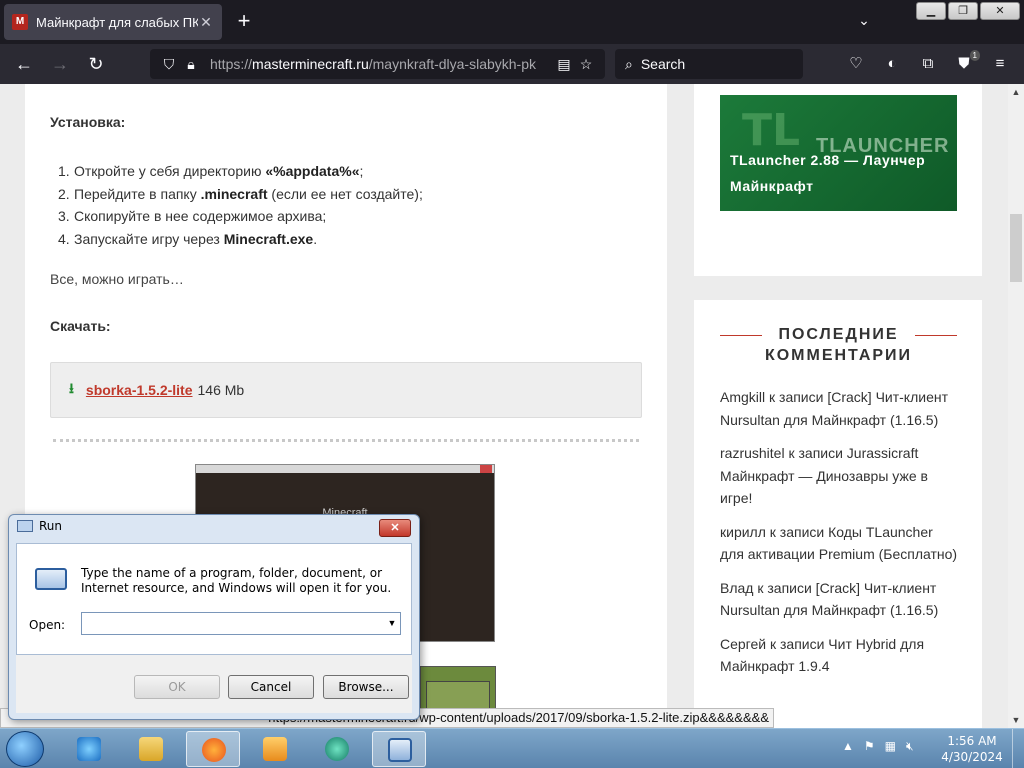 Image resolution: width=1024 pixels, height=768 pixels. I want to click on reload-icon: ↻, so click(96, 64).